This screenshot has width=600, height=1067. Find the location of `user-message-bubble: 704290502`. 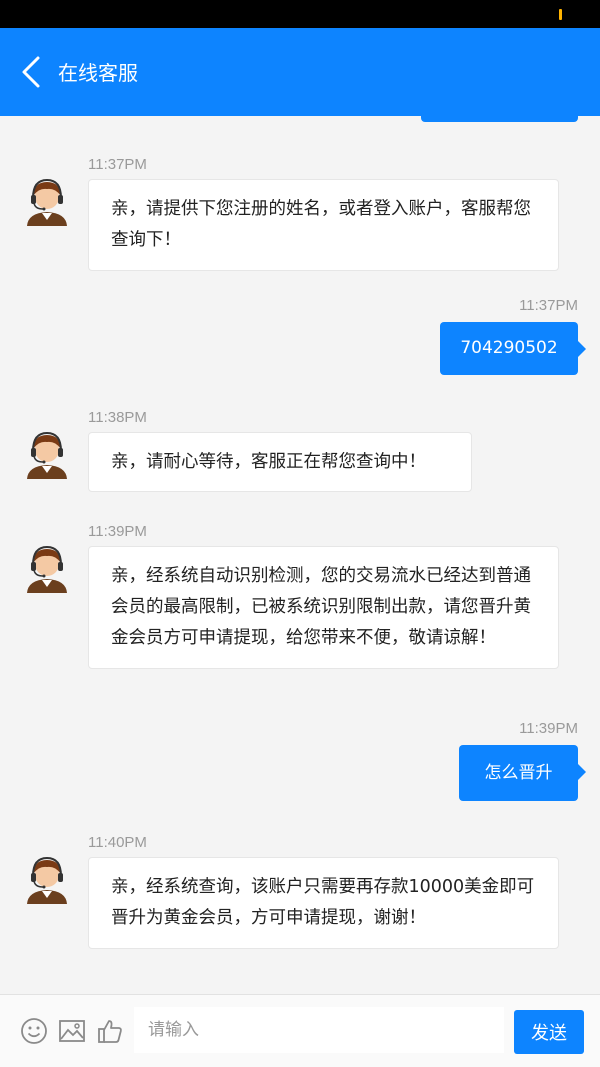

user-message-bubble: 704290502 is located at coordinates (513, 348).